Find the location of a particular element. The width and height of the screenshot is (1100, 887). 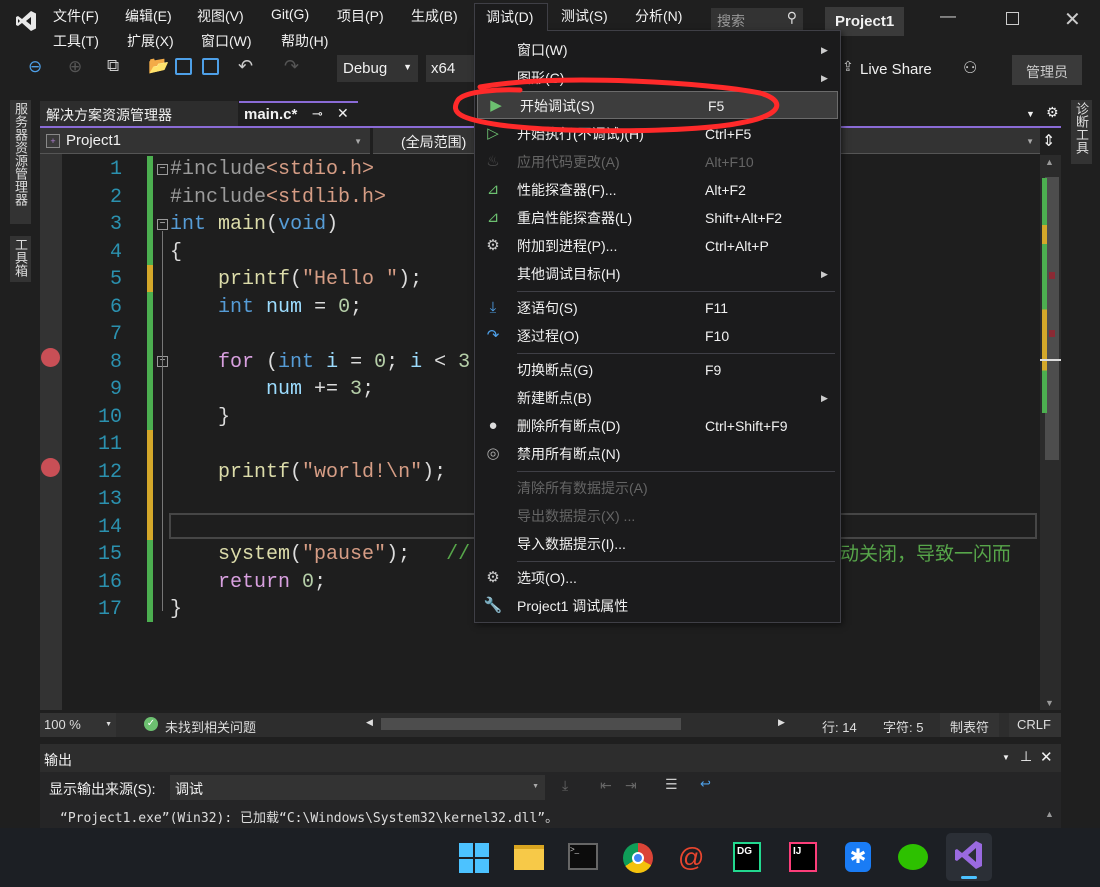

chrome-icon is located at coordinates (638, 858).